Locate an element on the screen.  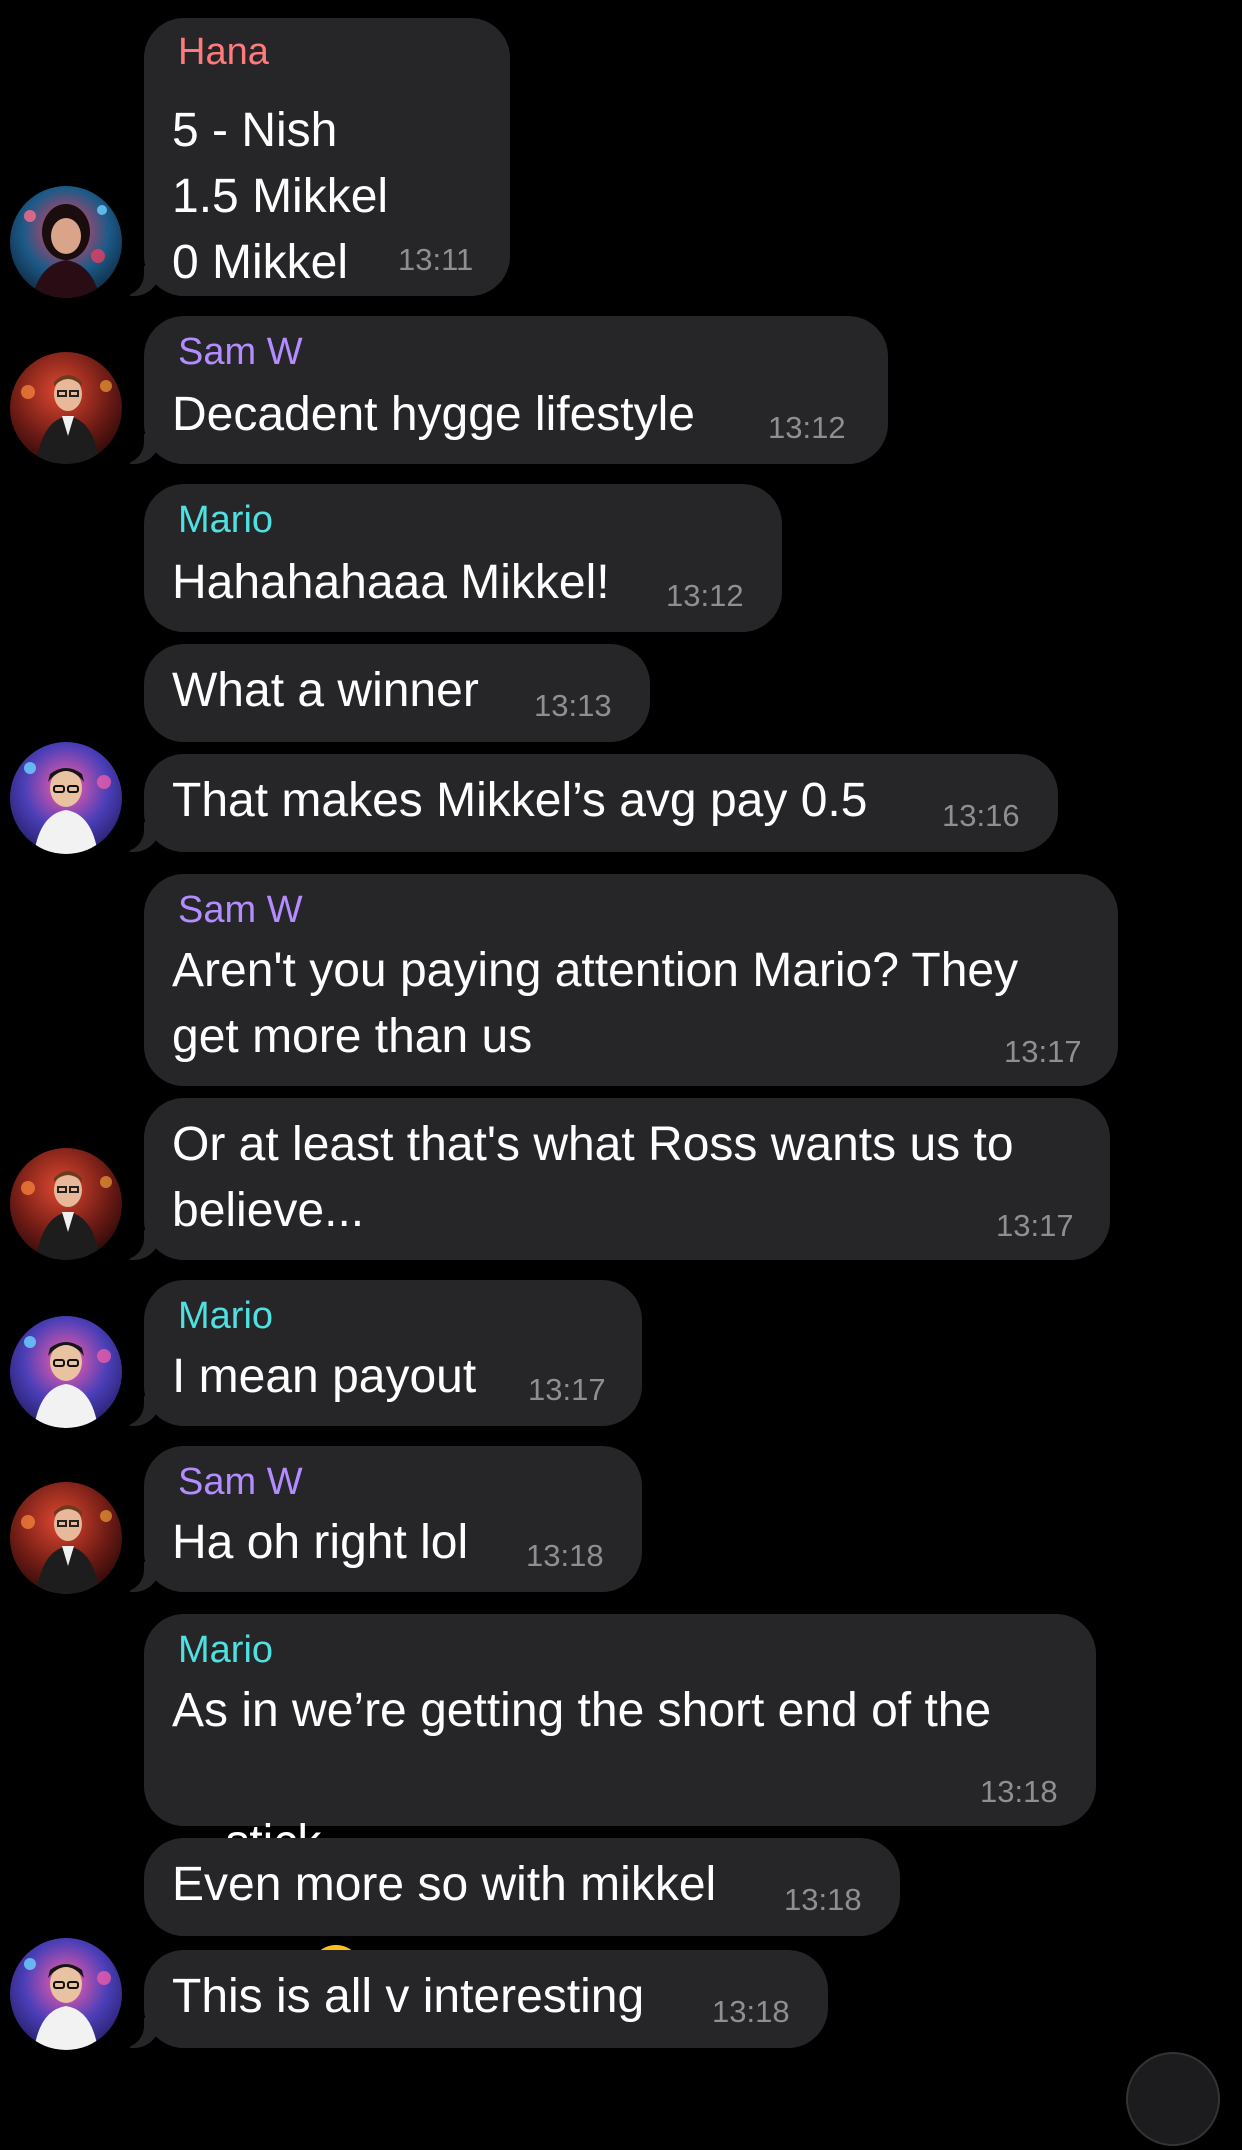
message-timestamp: 13:13 is located at coordinates (573, 705).